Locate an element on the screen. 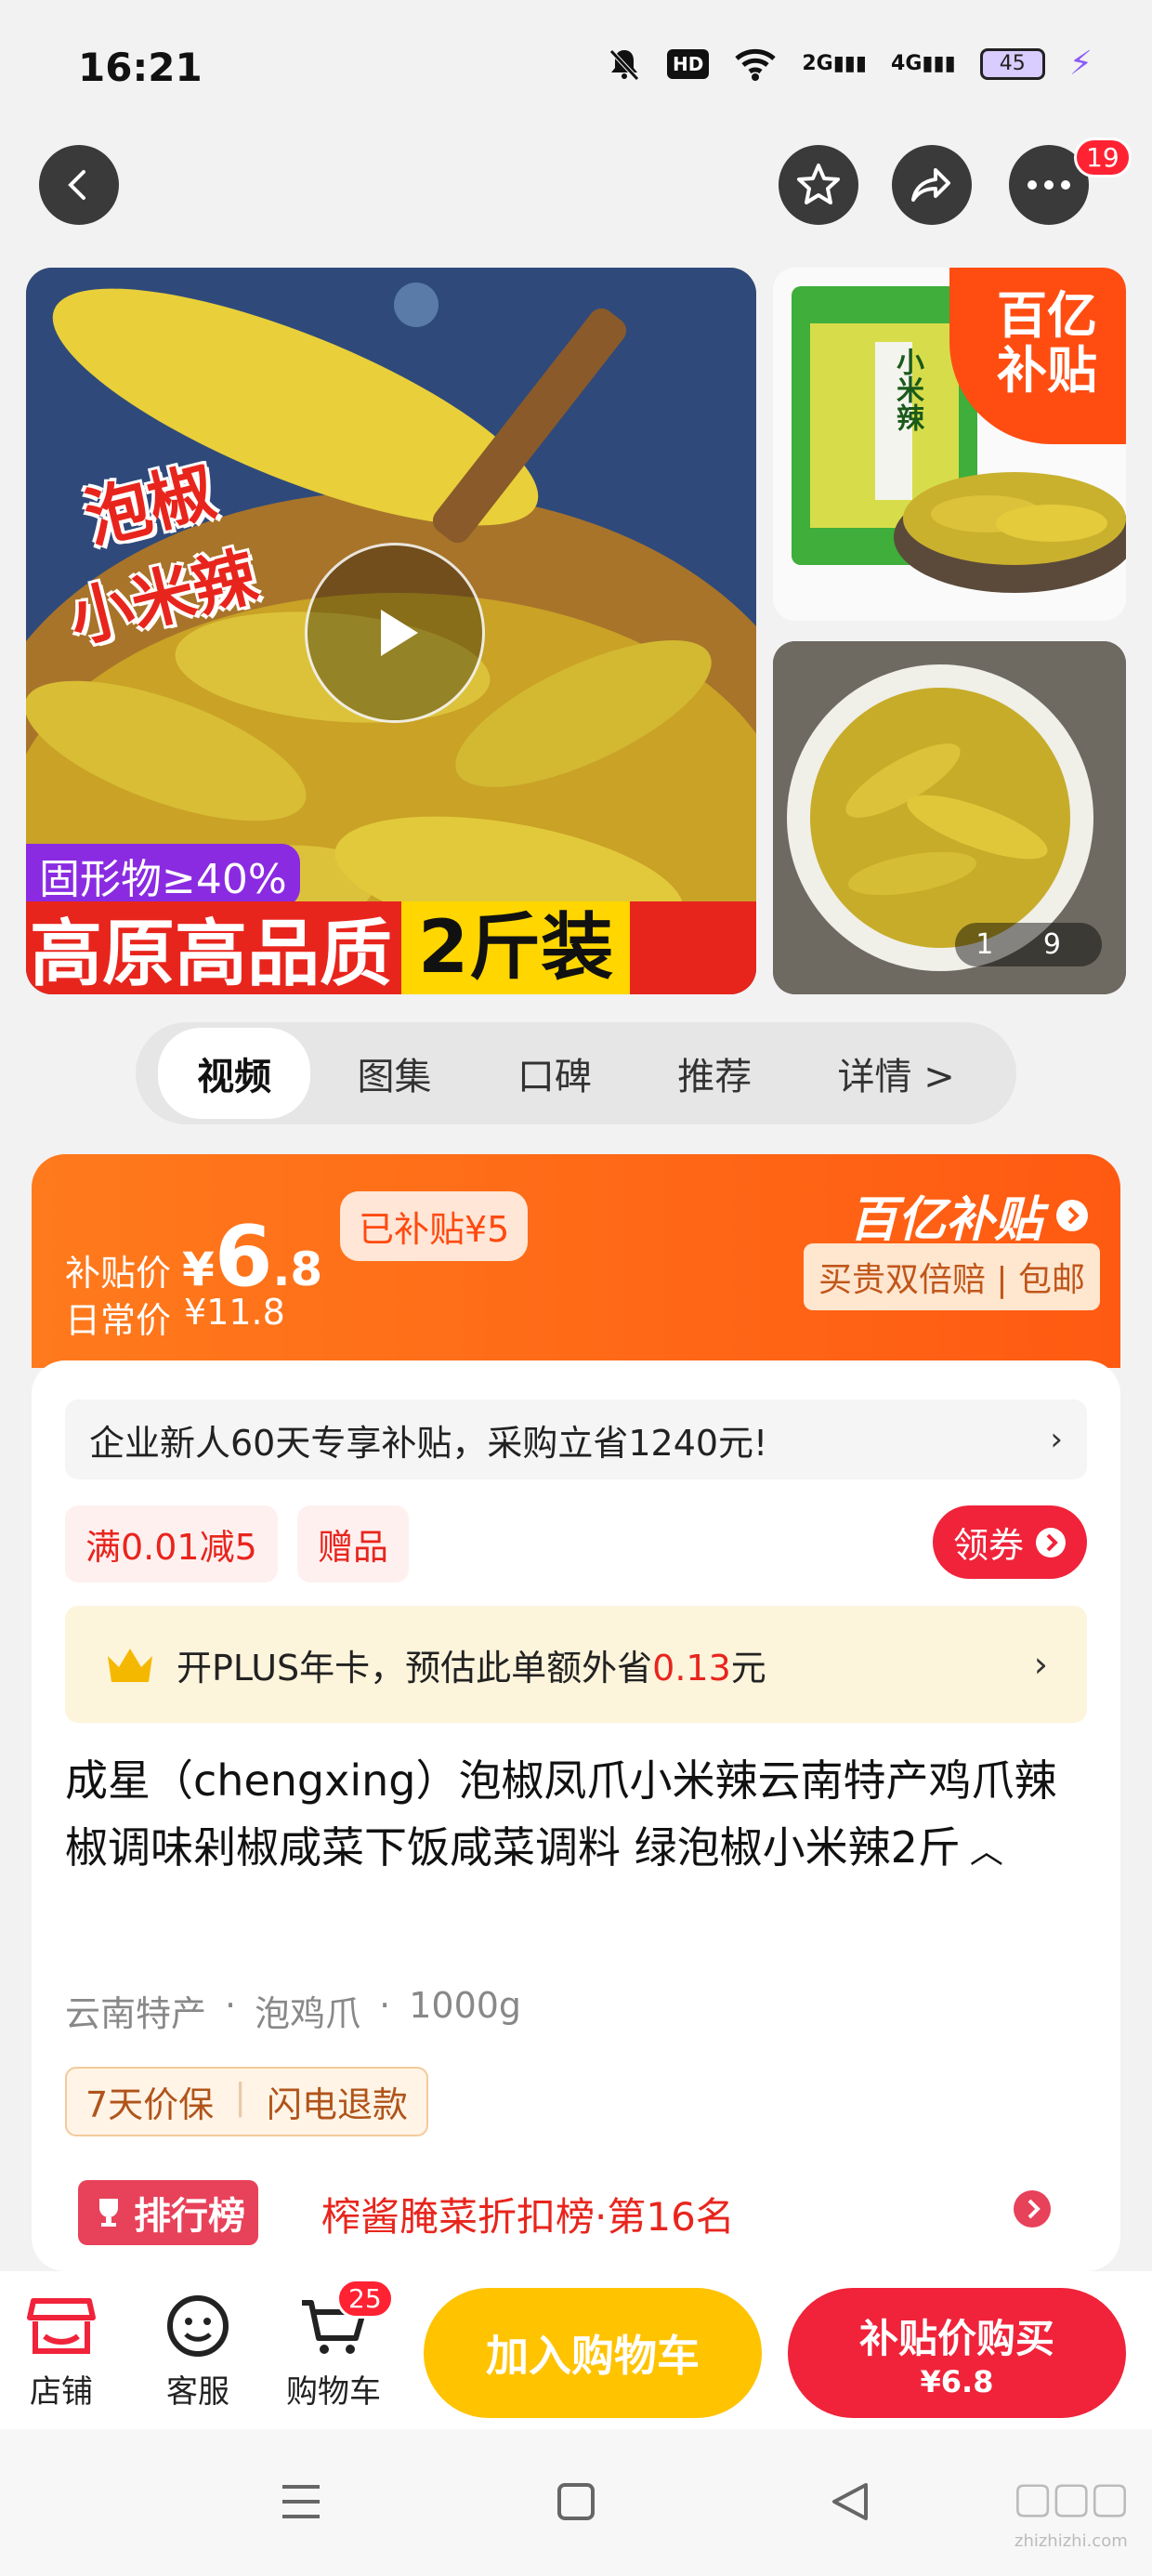 This screenshot has height=2576, width=1152. daily-price-value: ¥11.8 is located at coordinates (234, 1312).